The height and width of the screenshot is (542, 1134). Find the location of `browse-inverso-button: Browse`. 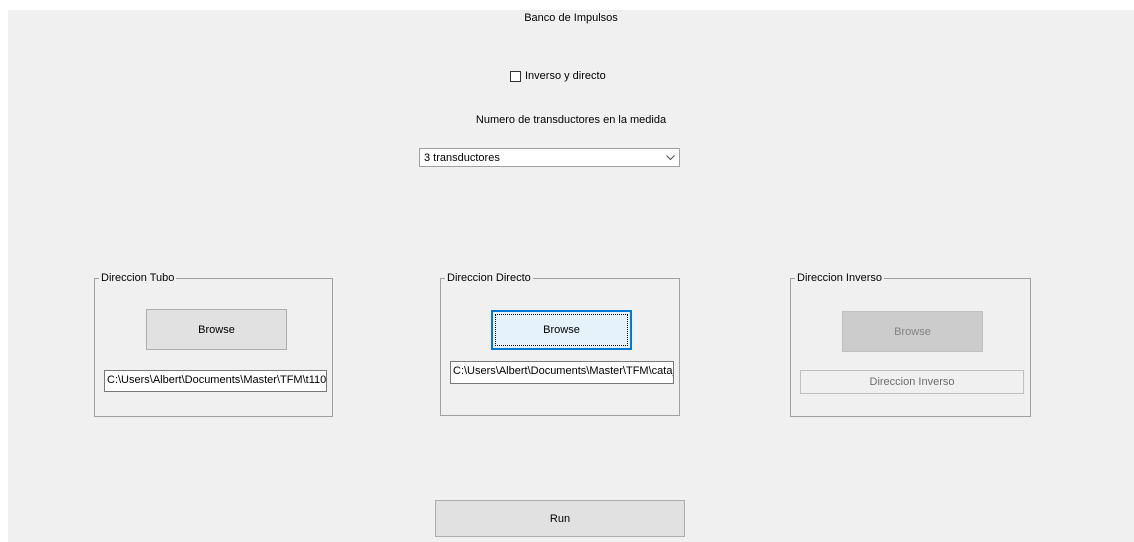

browse-inverso-button: Browse is located at coordinates (912, 331).